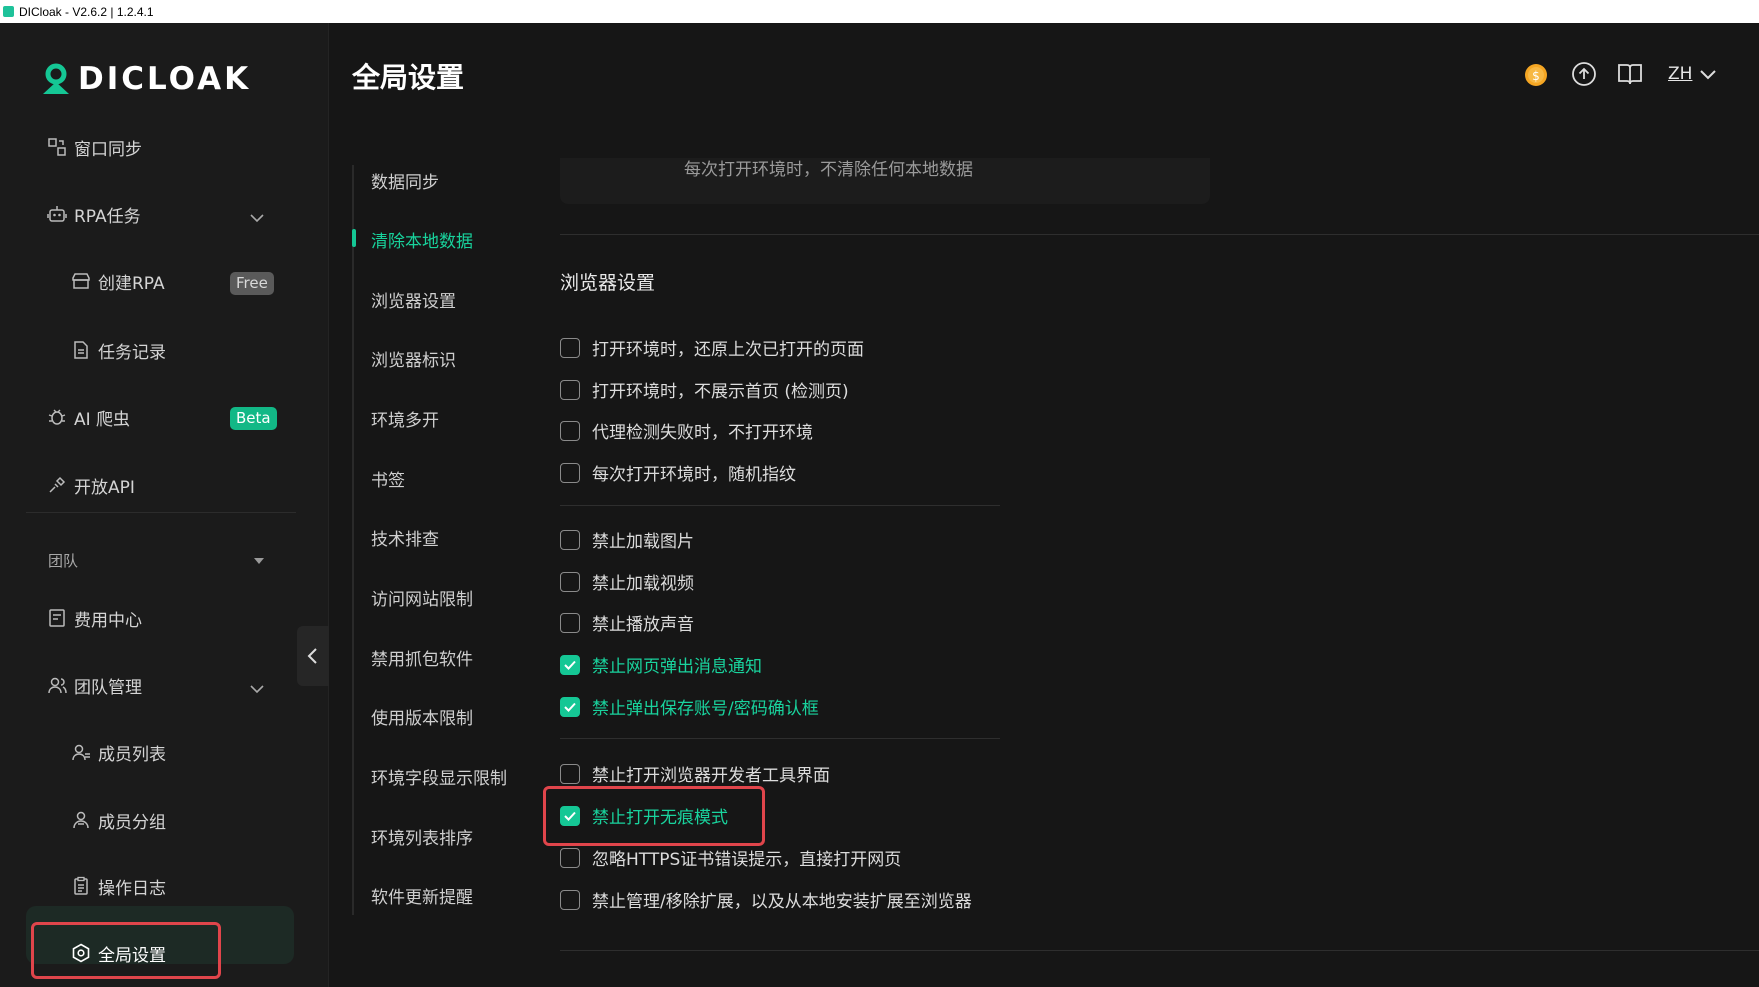  I want to click on app-icon, so click(8, 11).